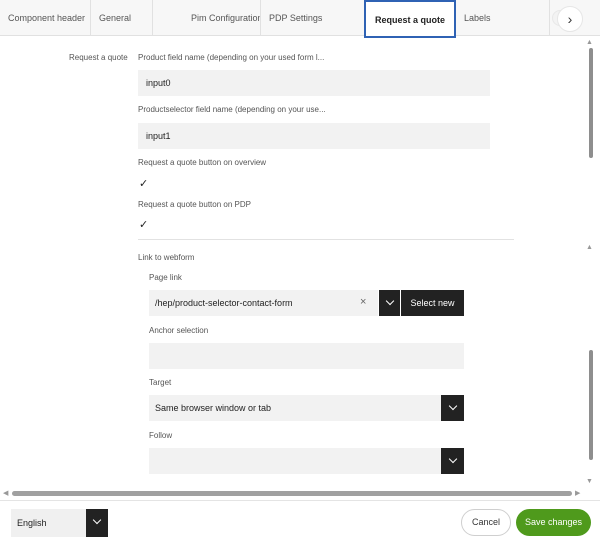  What do you see at coordinates (553, 522) in the screenshot?
I see `save-changes-button: Save changes` at bounding box center [553, 522].